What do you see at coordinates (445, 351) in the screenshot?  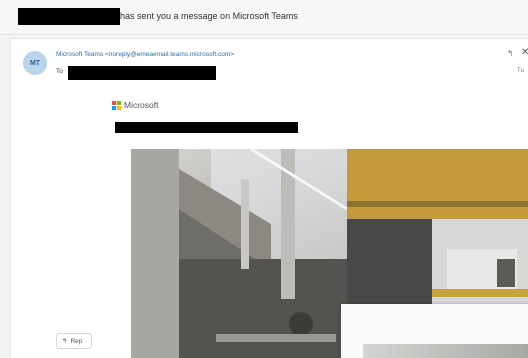 I see `panel-image-strip` at bounding box center [445, 351].